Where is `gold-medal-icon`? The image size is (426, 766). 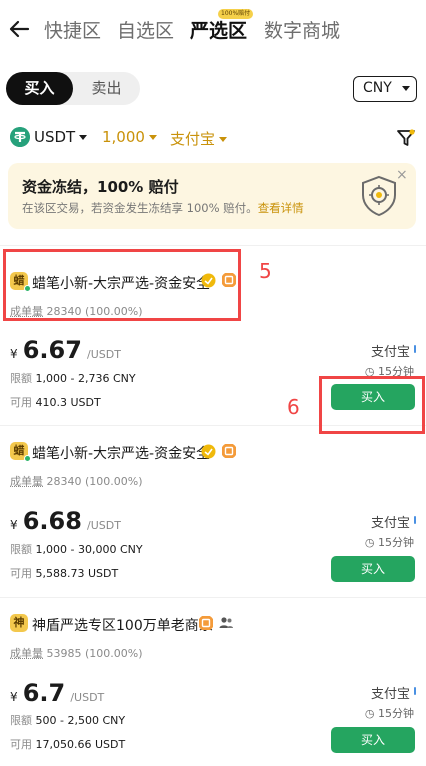
gold-medal-icon is located at coordinates (208, 451).